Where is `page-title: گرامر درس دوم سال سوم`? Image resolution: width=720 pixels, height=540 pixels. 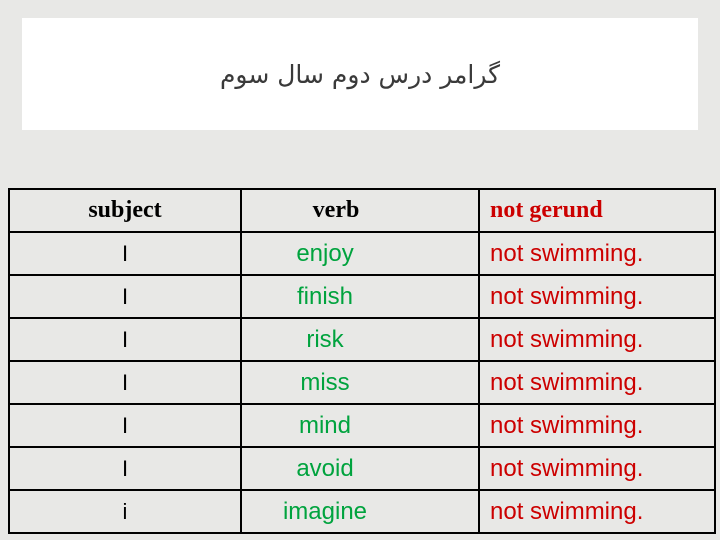
page-title: گرامر درس دوم سال سوم is located at coordinates (360, 74).